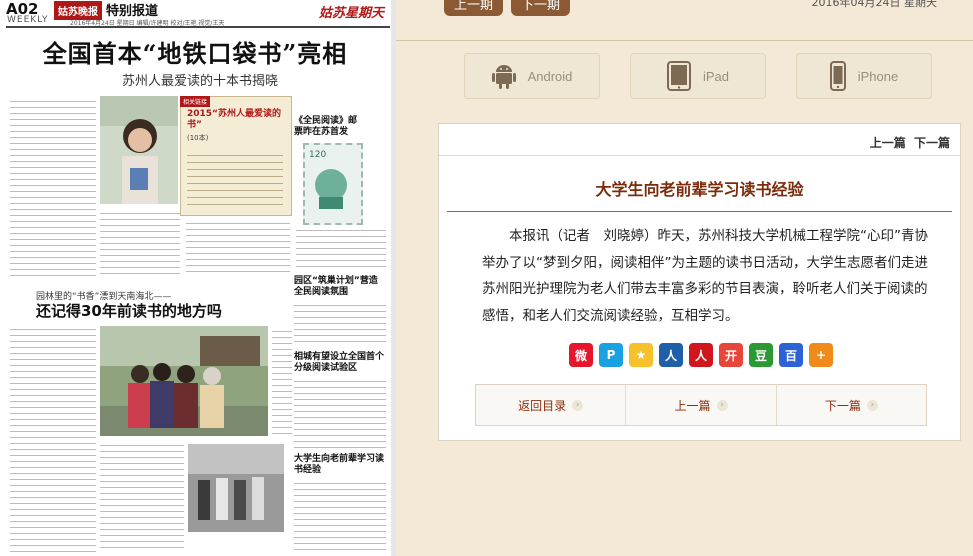  What do you see at coordinates (761, 355) in the screenshot?
I see `douban-share-icon: 豆` at bounding box center [761, 355].